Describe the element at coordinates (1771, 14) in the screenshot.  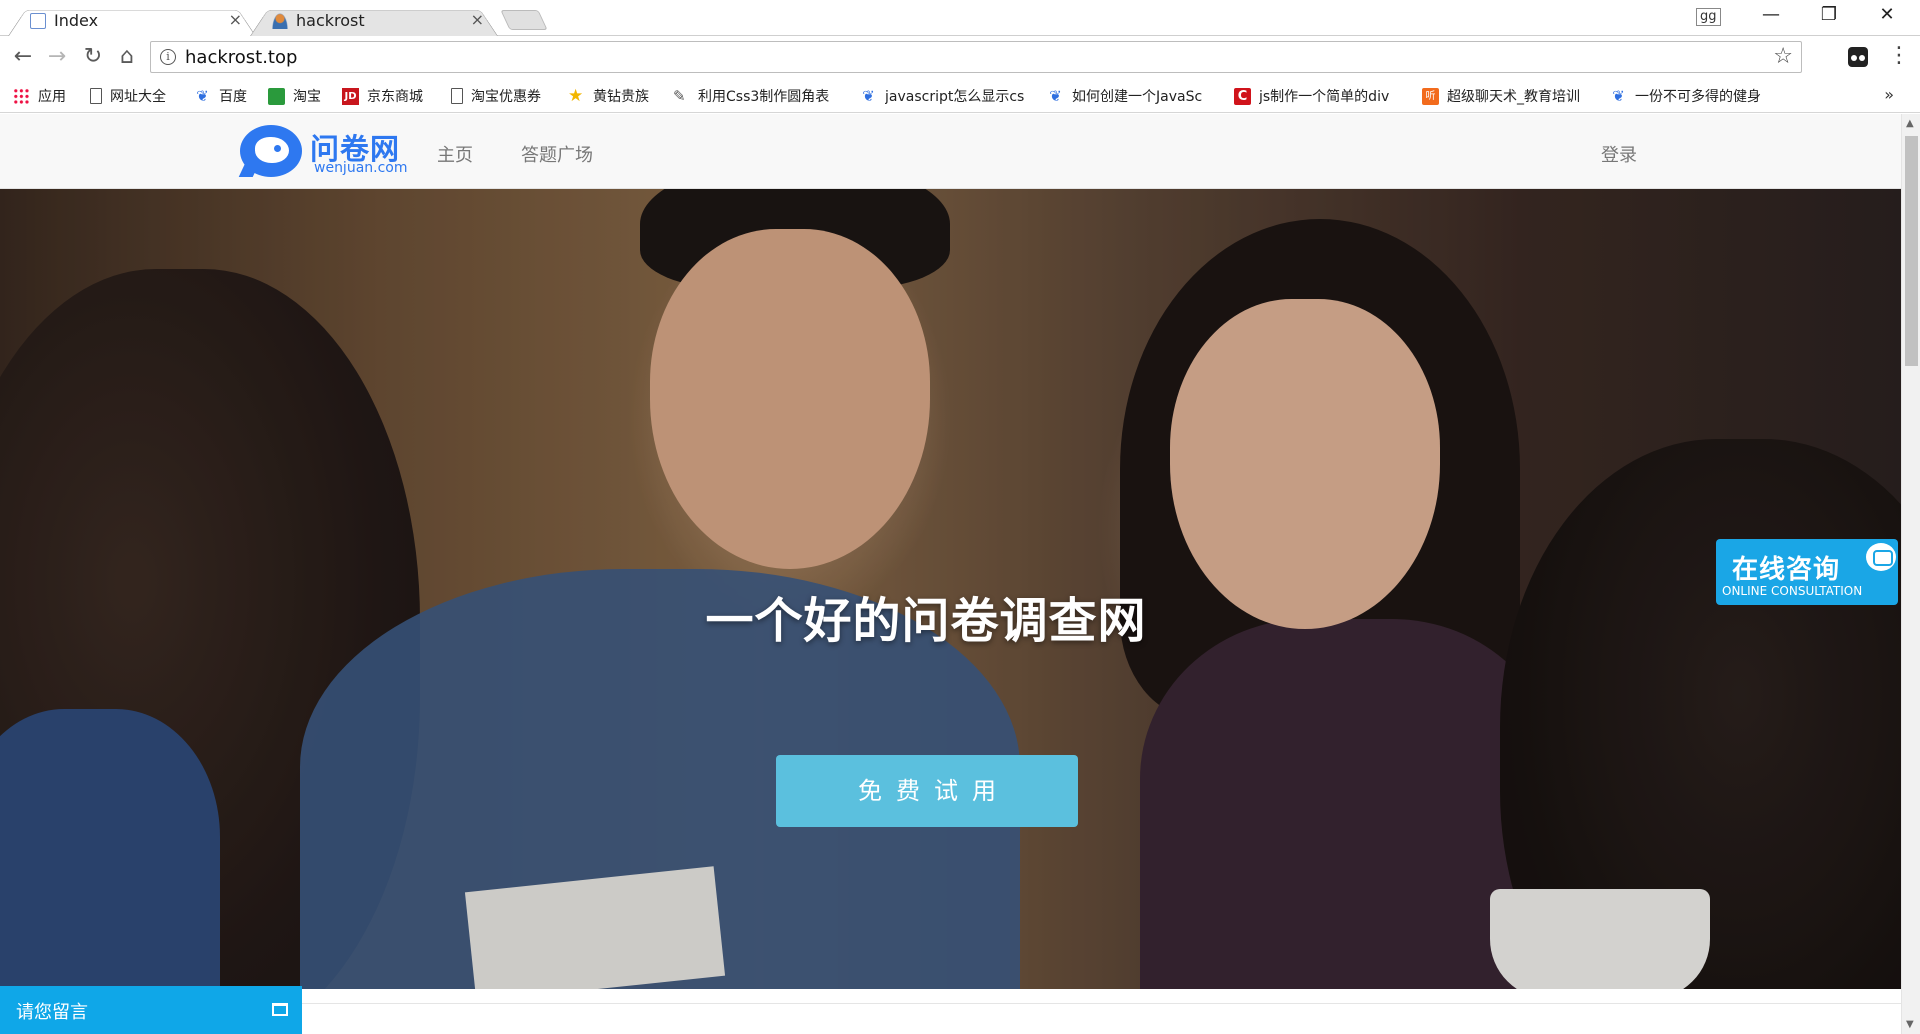
I see `minimize-icon: —` at that location.